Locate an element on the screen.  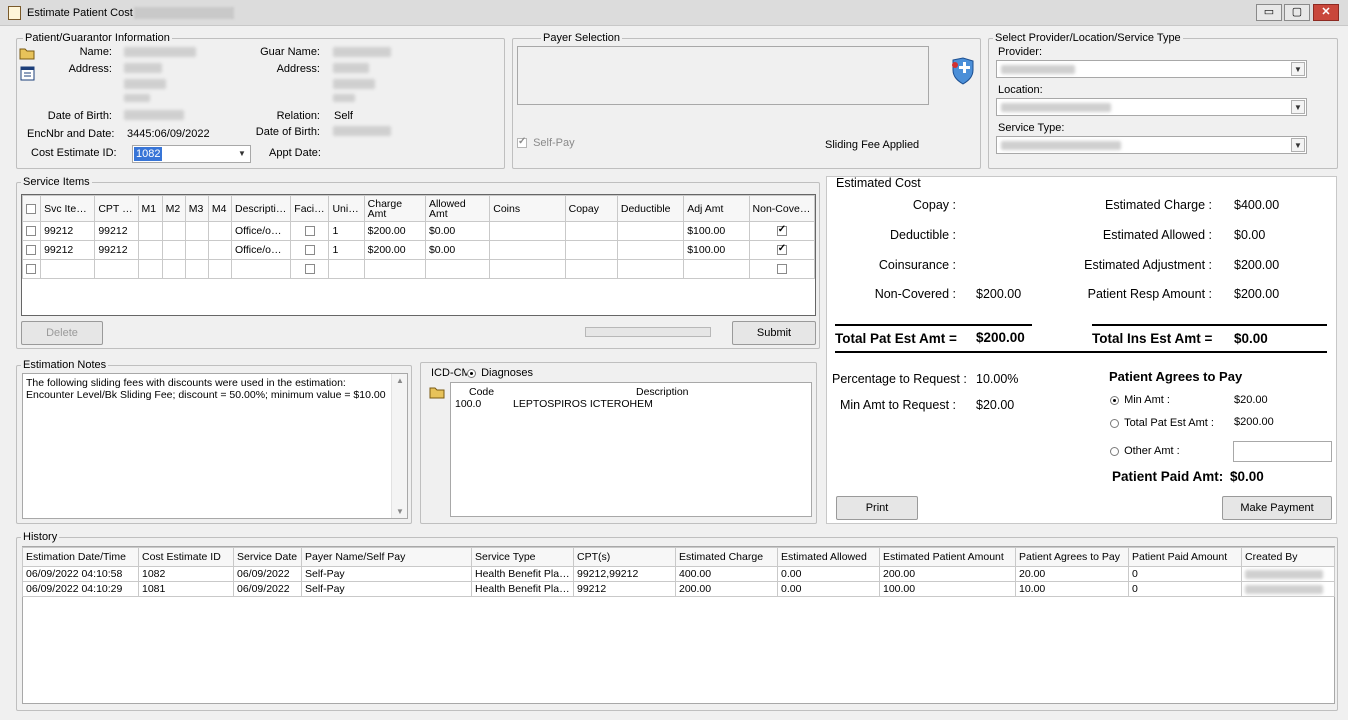
history-cell-date: 06/09/2022 04:10:29 is located at coordinates (80, 589).